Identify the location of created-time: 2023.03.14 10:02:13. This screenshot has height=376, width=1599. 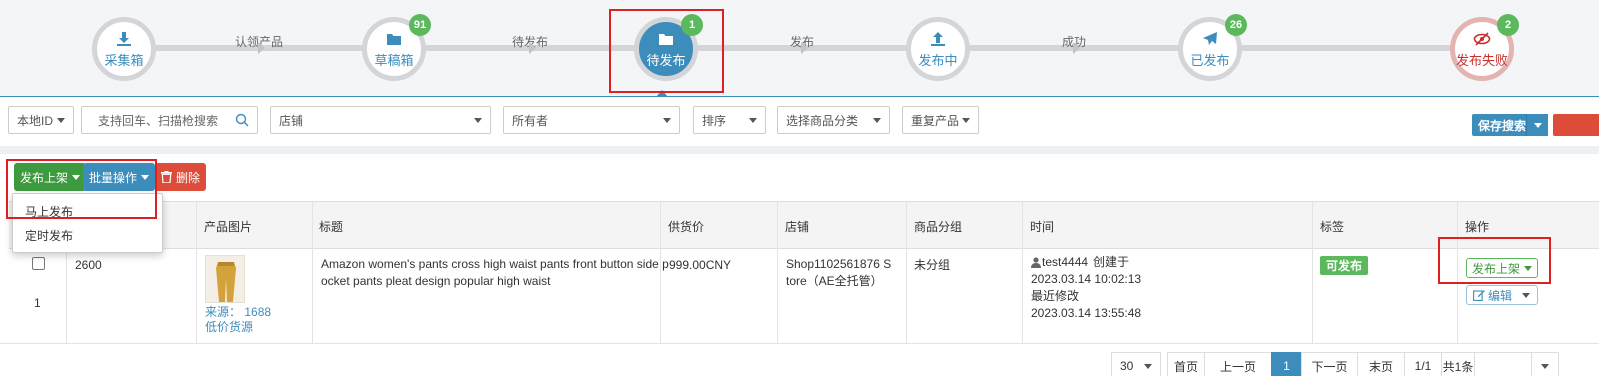
(1086, 279).